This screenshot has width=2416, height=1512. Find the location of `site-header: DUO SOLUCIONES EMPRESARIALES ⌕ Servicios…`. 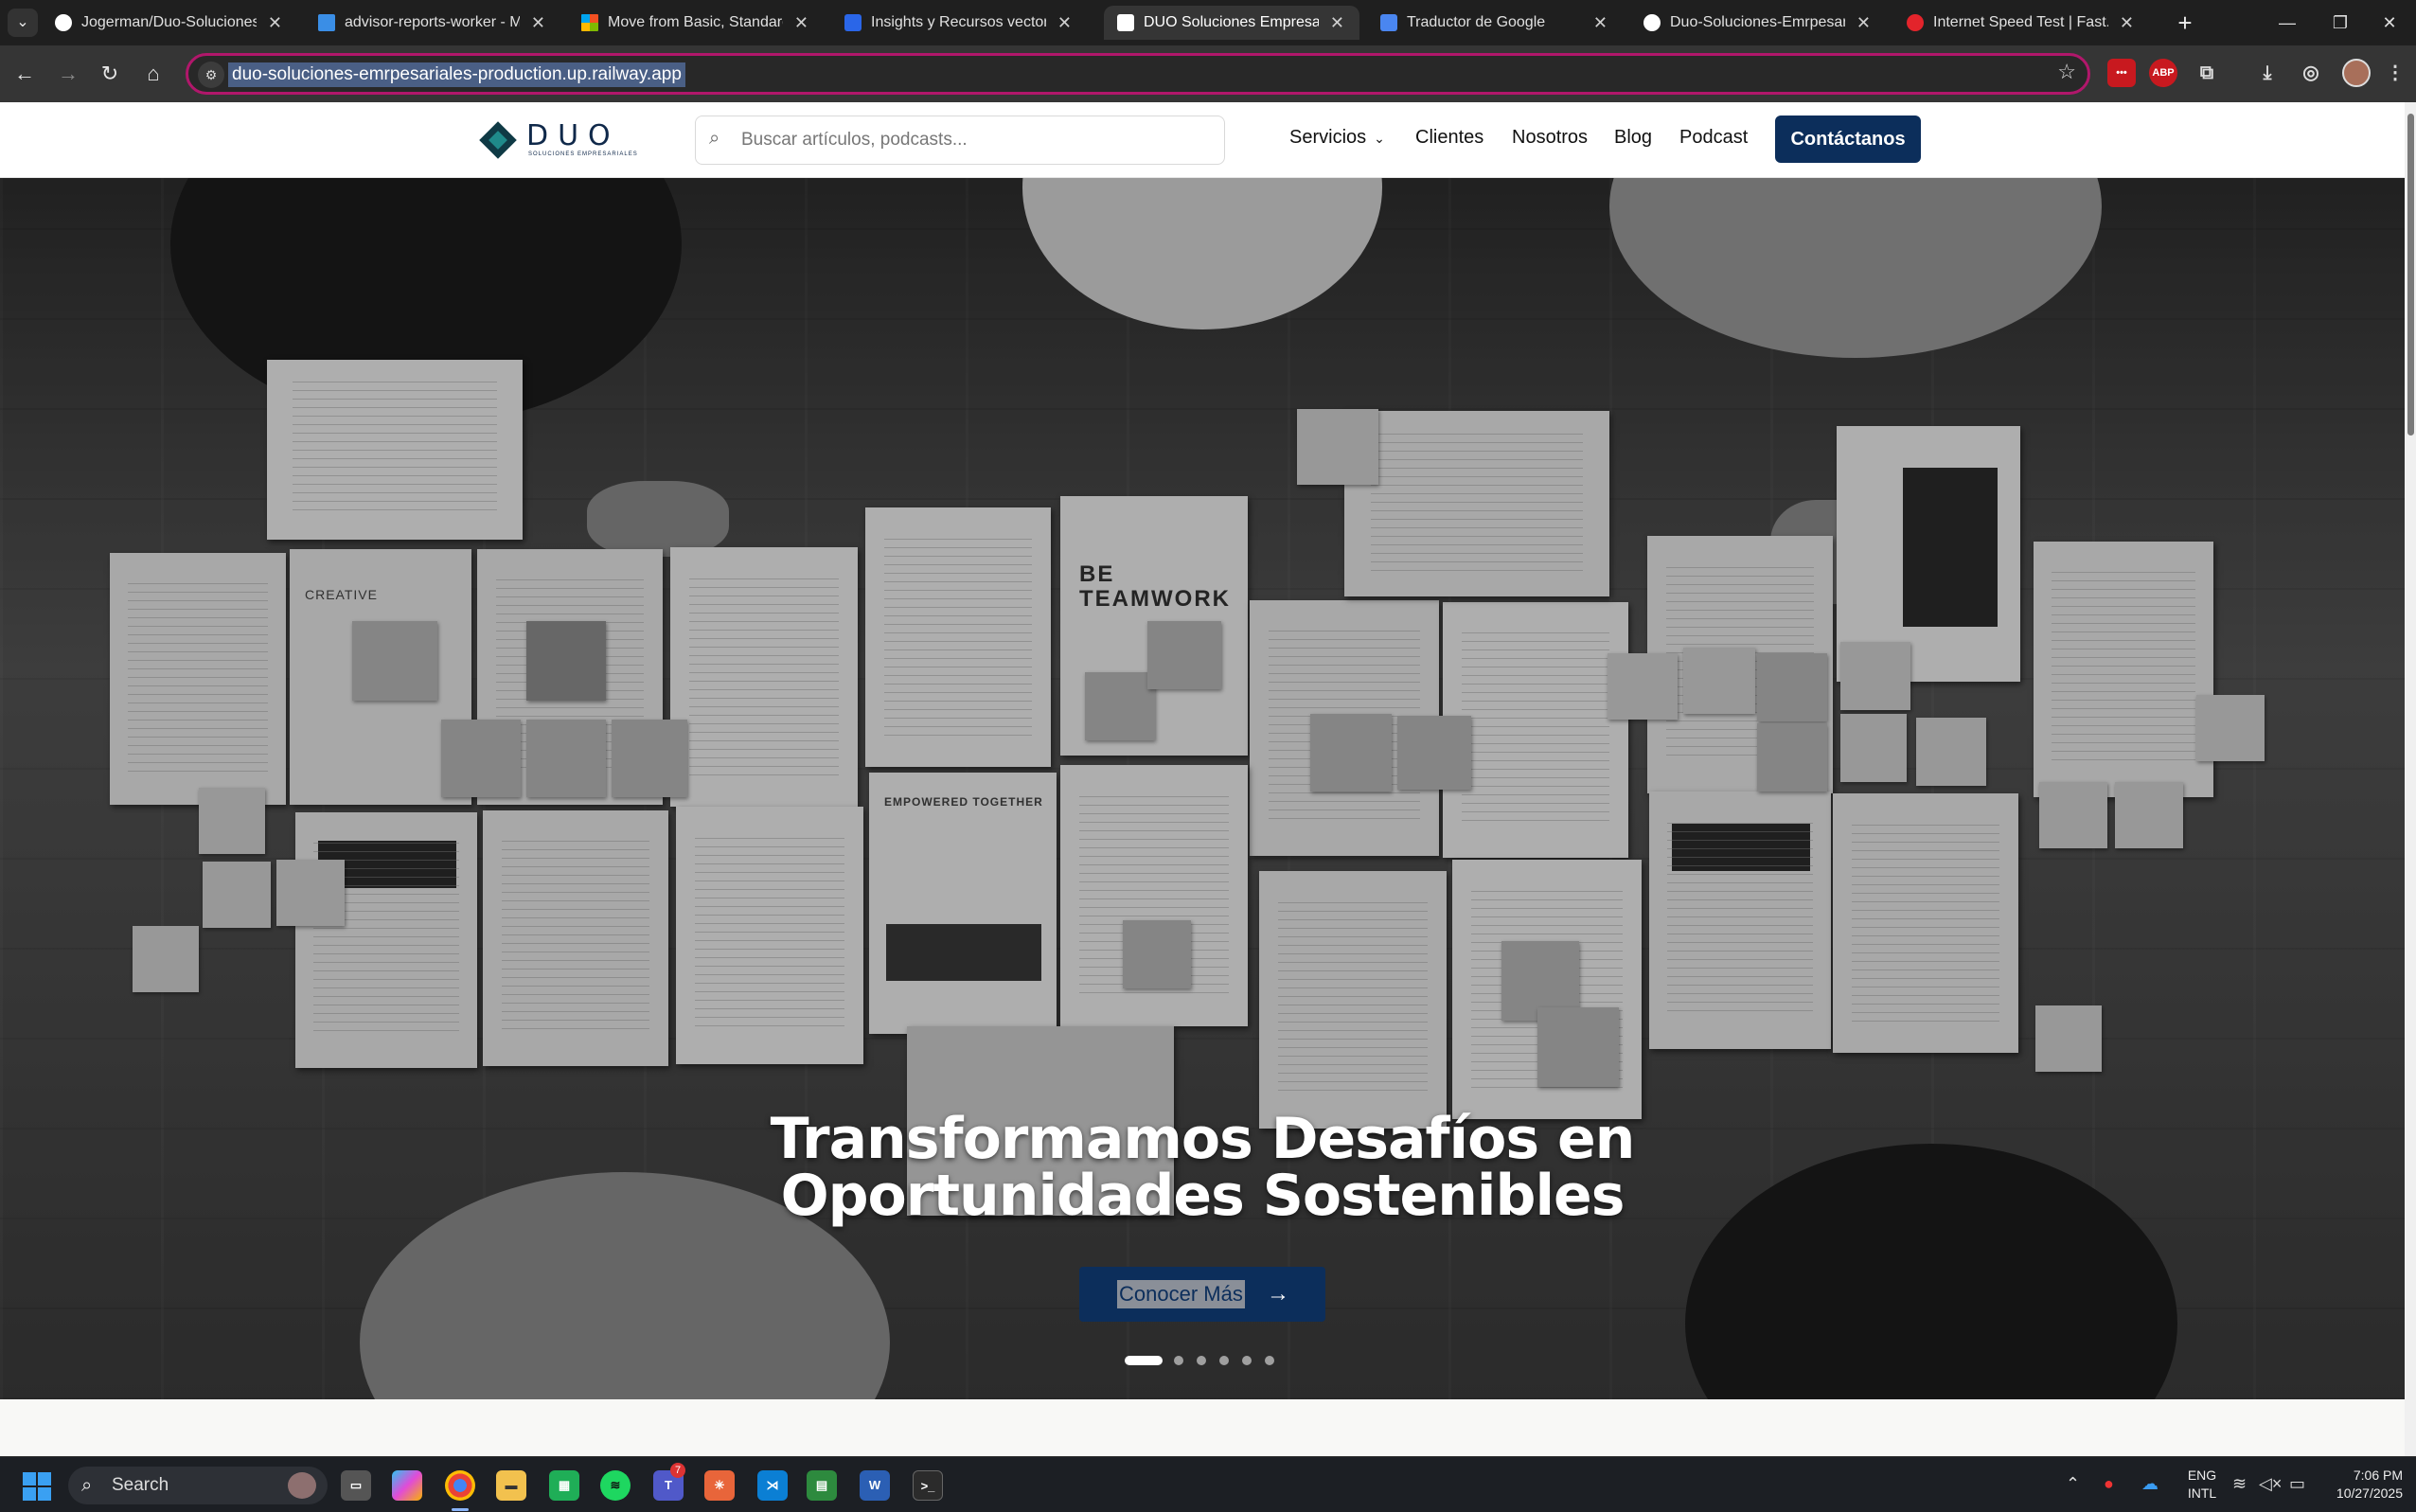

site-header: DUO SOLUCIONES EMPRESARIALES ⌕ Servicios… is located at coordinates (1202, 140).